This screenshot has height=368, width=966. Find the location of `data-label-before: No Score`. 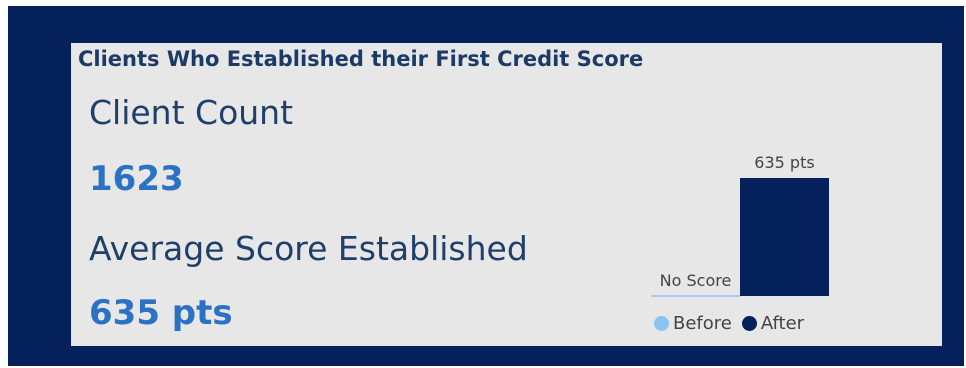

data-label-before: No Score is located at coordinates (696, 280).